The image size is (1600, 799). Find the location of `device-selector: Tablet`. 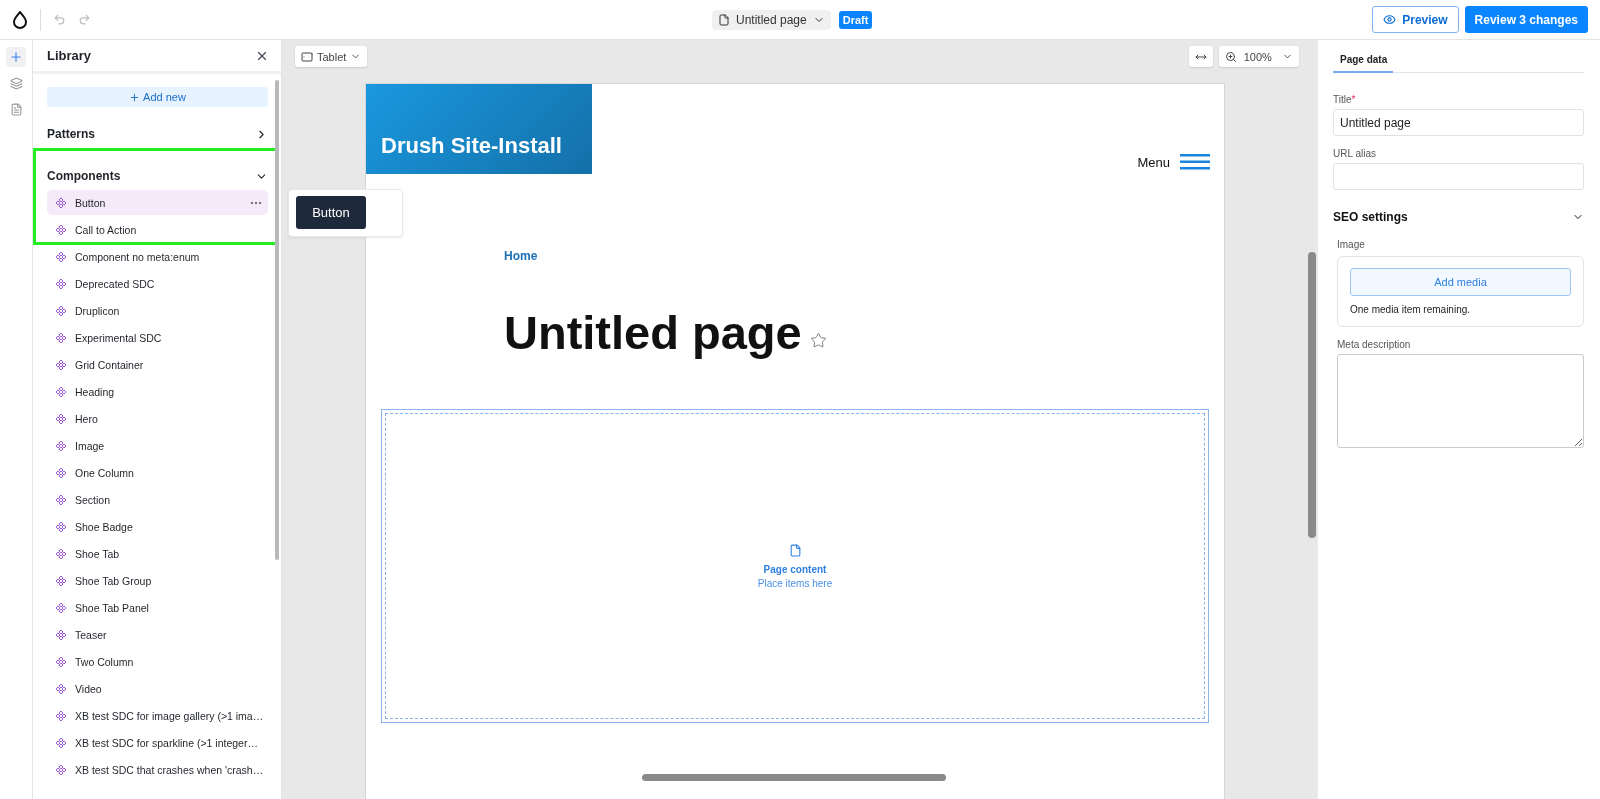

device-selector: Tablet is located at coordinates (331, 56).